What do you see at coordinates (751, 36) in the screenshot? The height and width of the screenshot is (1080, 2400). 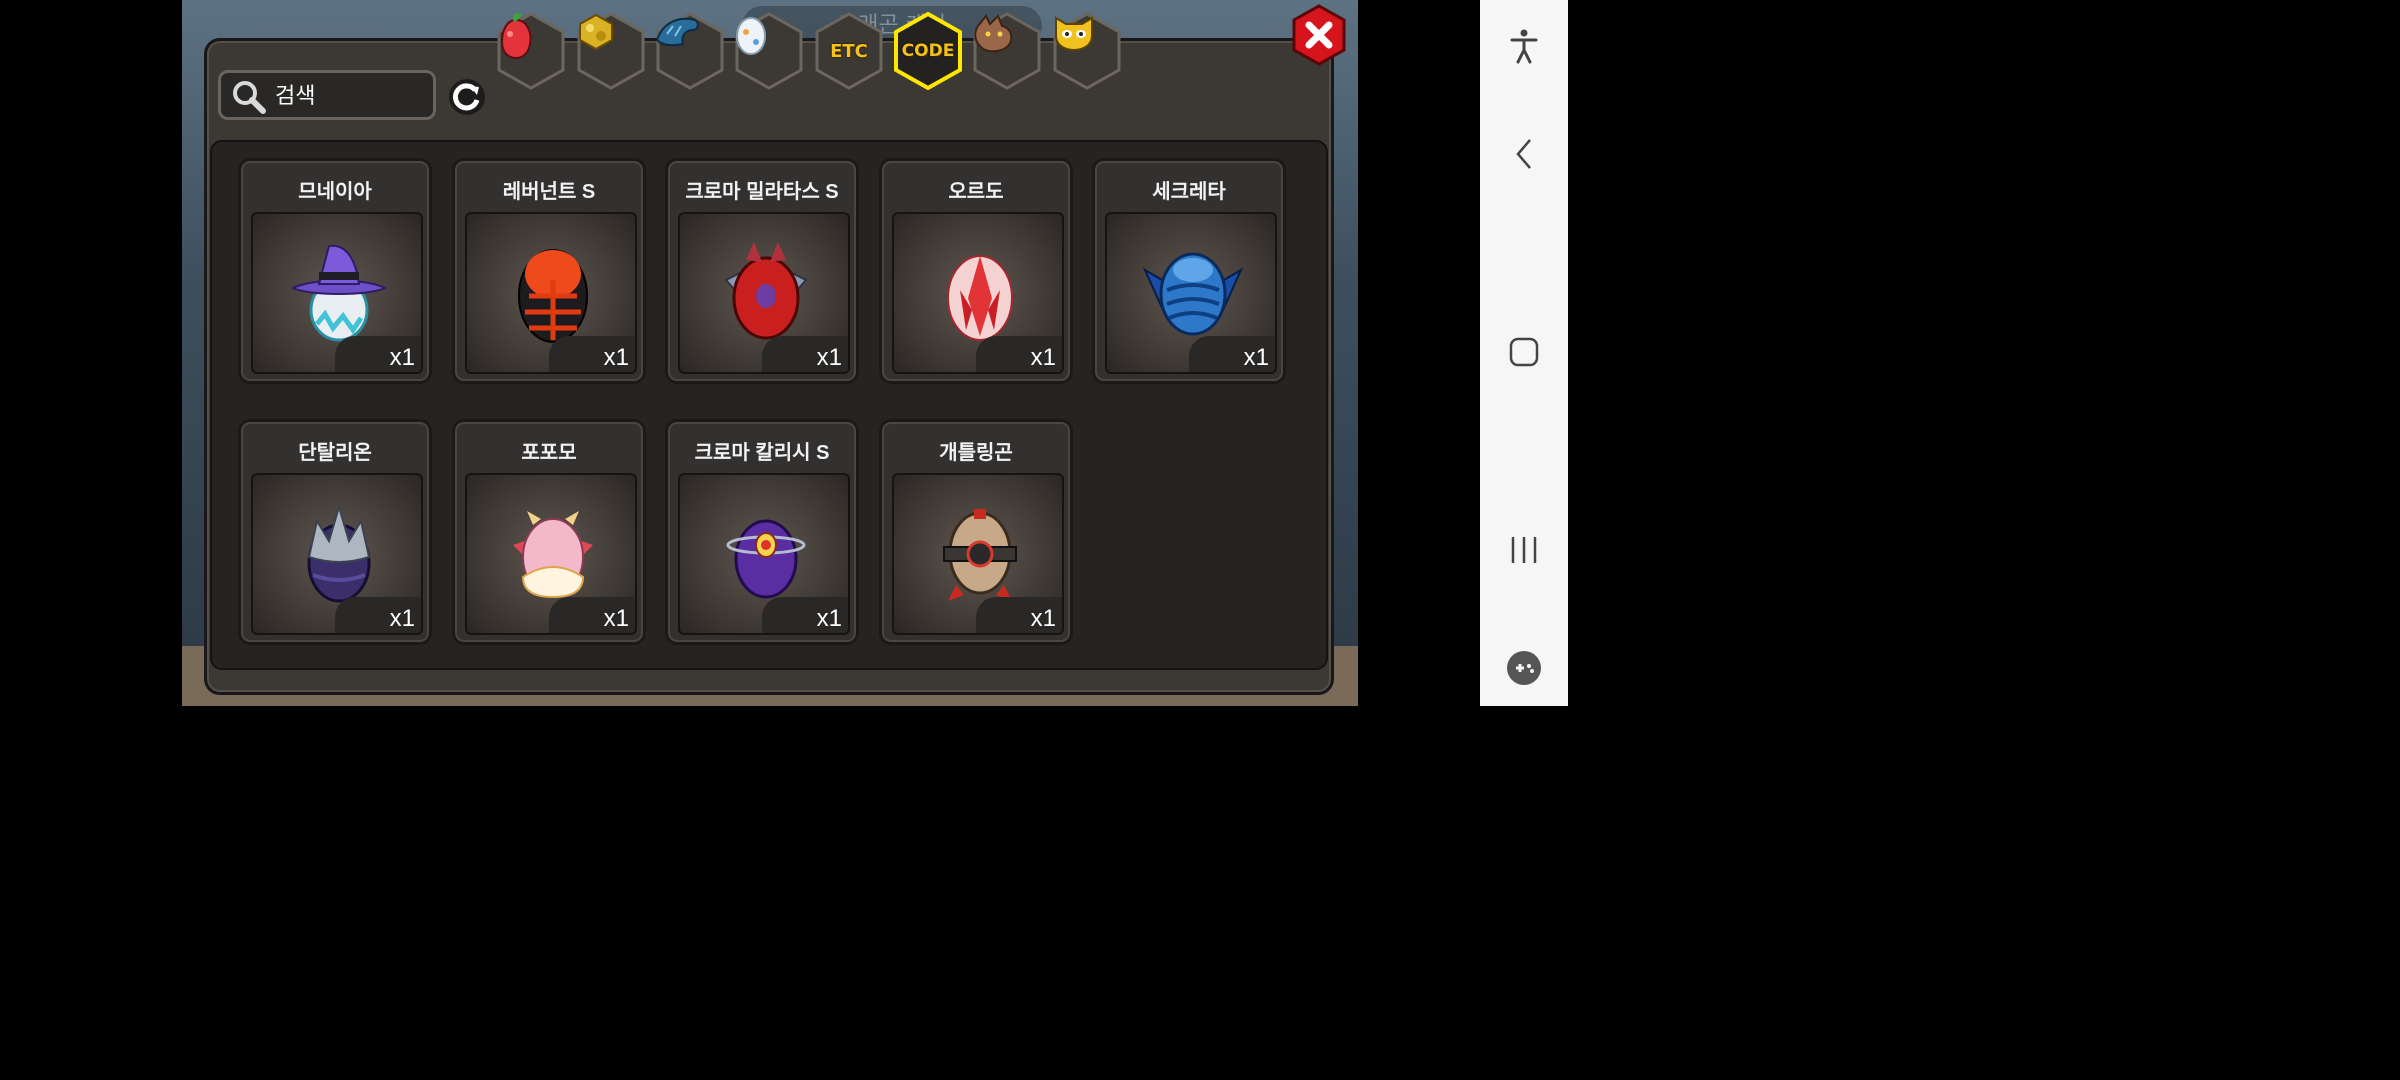 I see `egg-icon` at bounding box center [751, 36].